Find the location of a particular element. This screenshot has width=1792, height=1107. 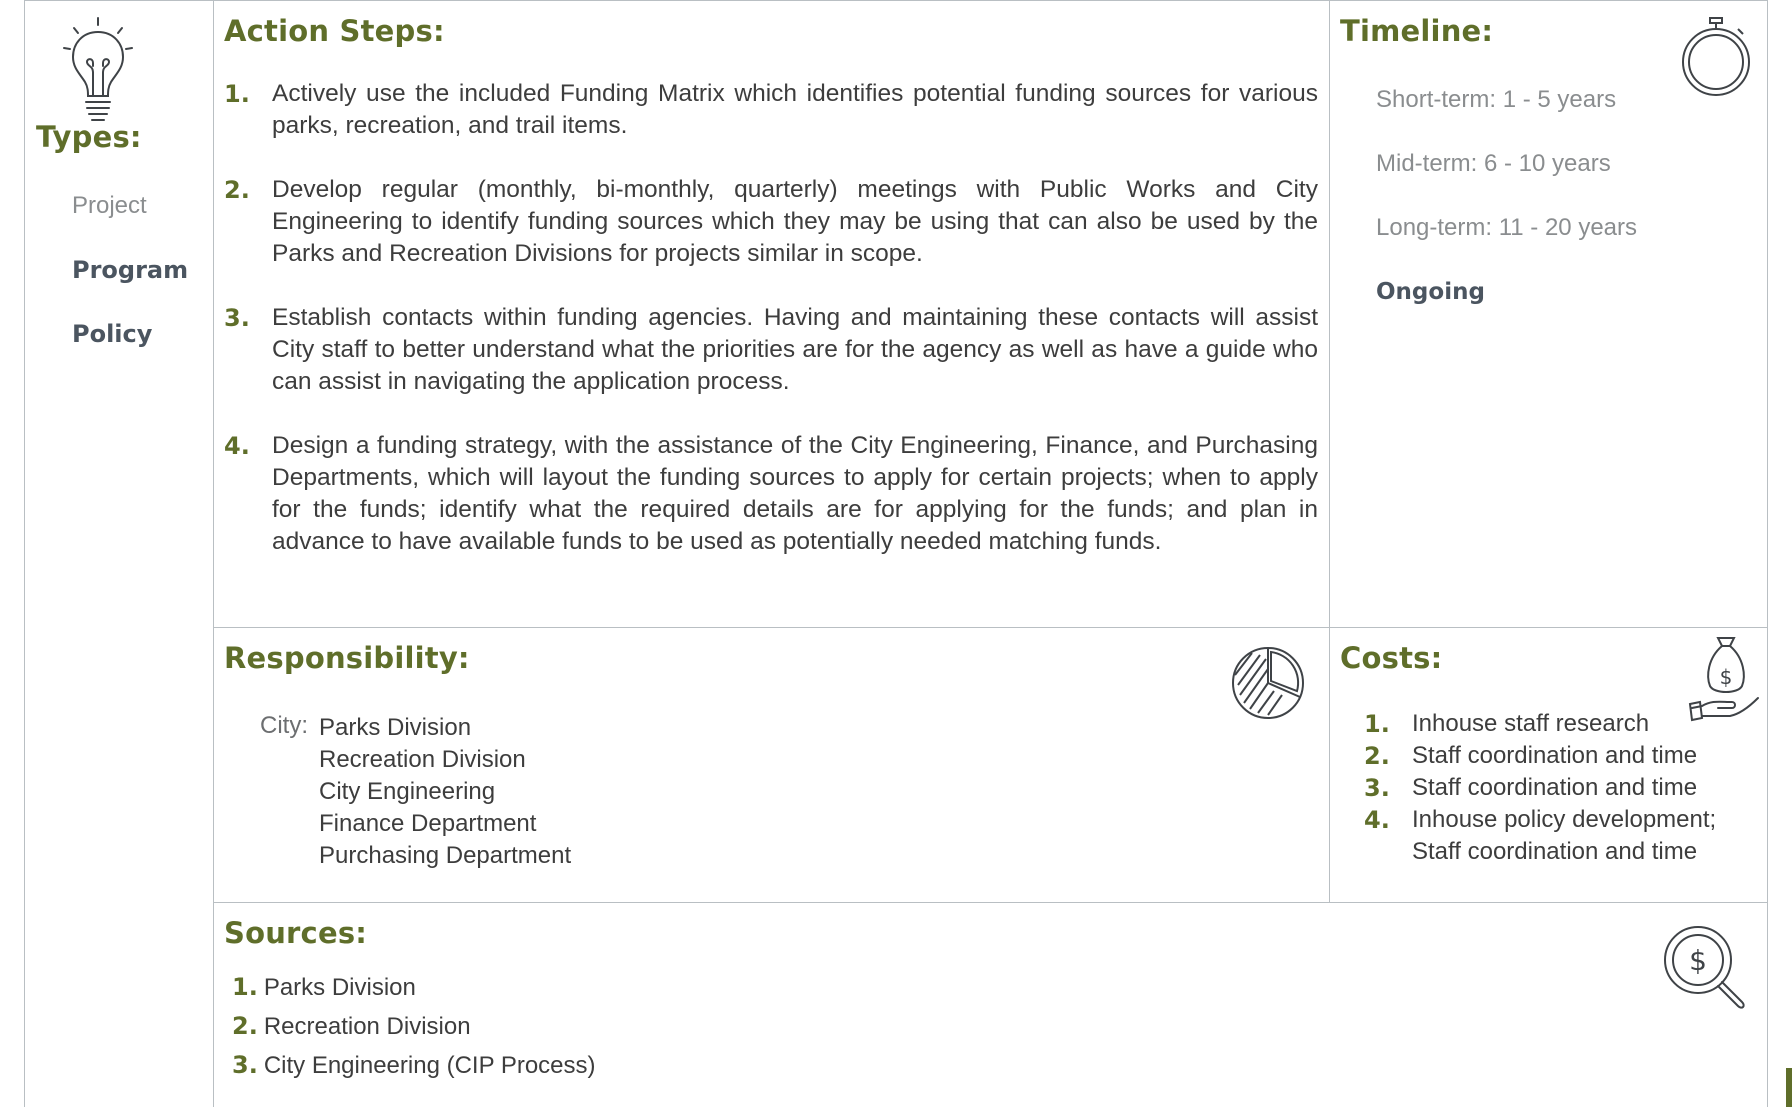

responsibility-item: Recreation Division is located at coordinates (422, 759).